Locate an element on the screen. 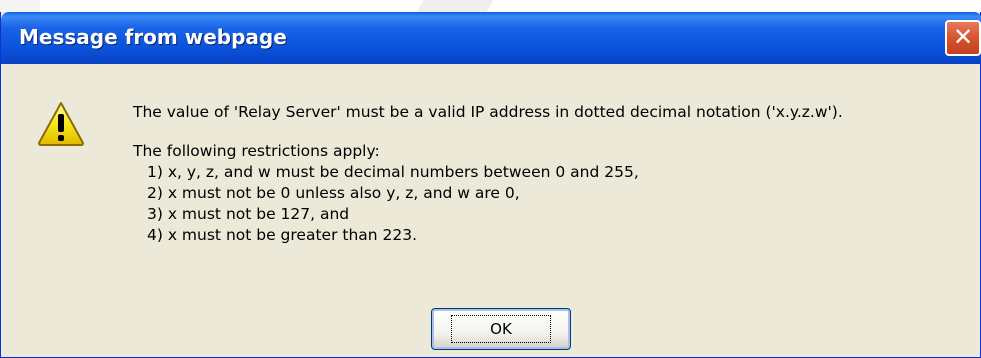 Image resolution: width=981 pixels, height=358 pixels. restrictions-intro: The following restrictions apply: is located at coordinates (256, 151).